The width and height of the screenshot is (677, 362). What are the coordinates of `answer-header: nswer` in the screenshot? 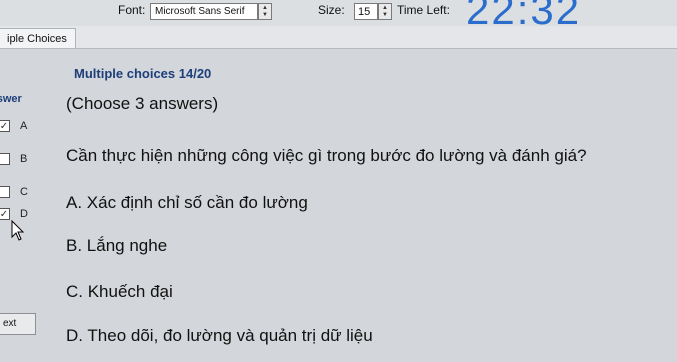 It's located at (11, 99).